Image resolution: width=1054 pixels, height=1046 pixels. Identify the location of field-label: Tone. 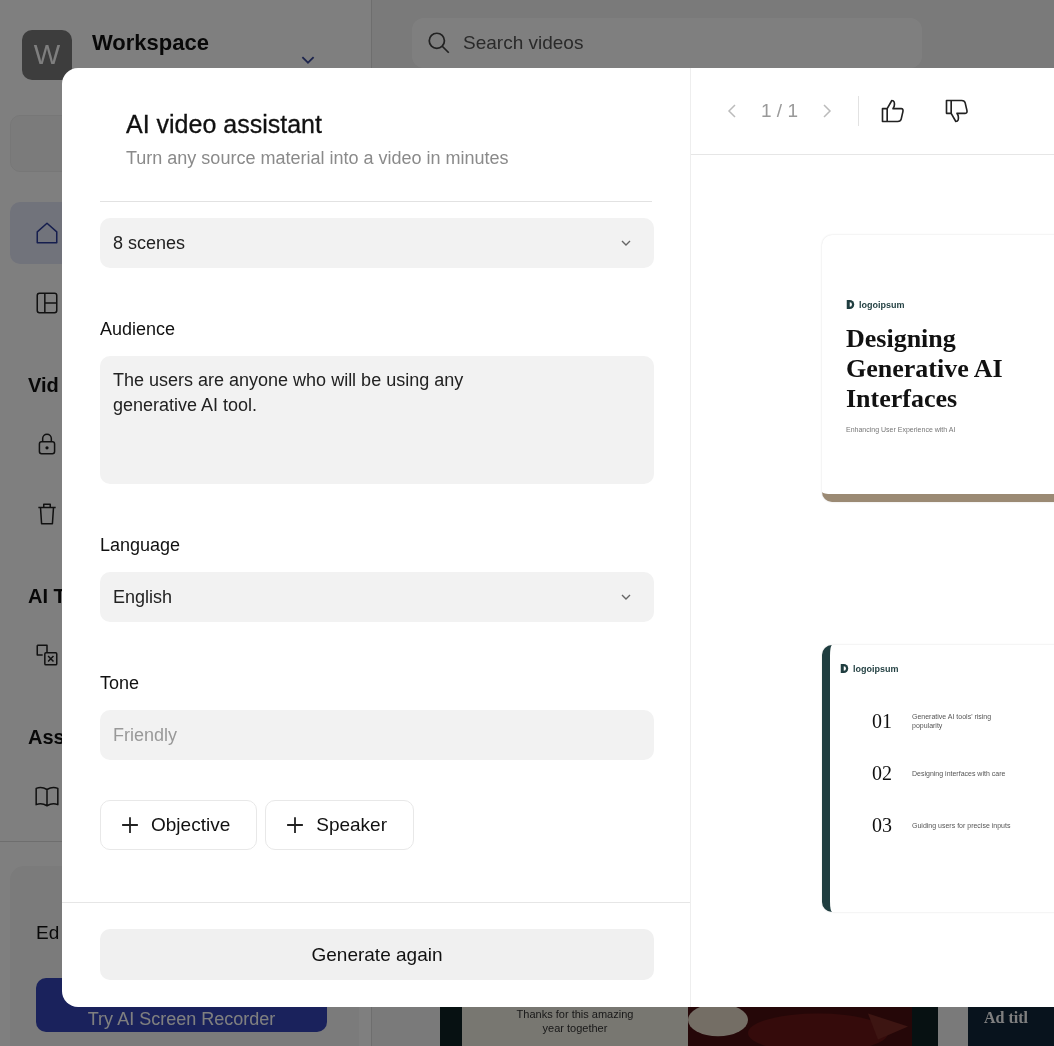
(120, 683).